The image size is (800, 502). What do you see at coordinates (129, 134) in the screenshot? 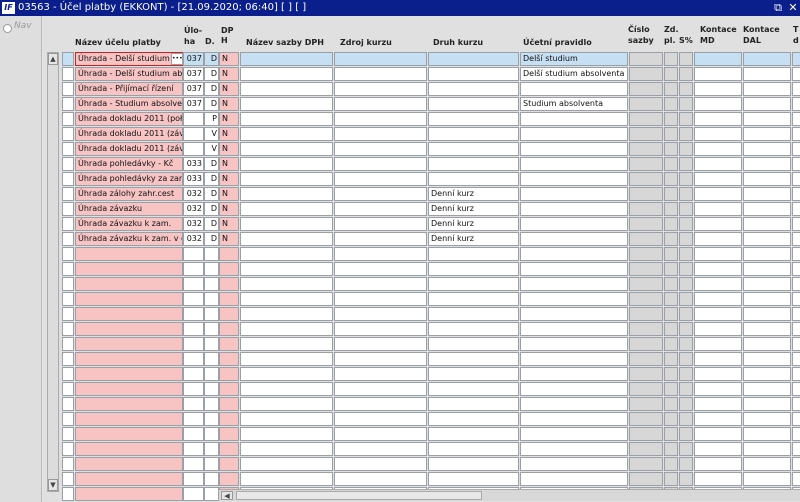
I see `cell-name: Úhrada dokladu 2011 (záv` at bounding box center [129, 134].